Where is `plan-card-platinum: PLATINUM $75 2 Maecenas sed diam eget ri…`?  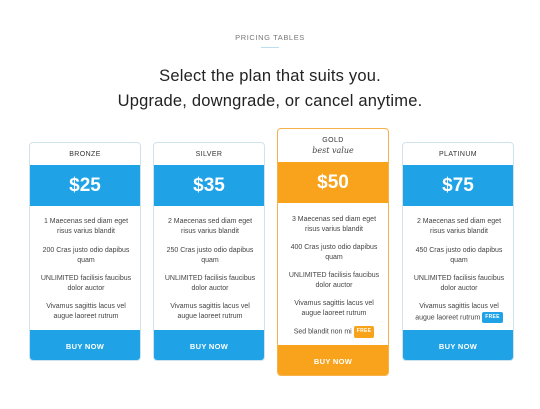
plan-card-platinum: PLATINUM $75 2 Maecenas sed diam eget ri… is located at coordinates (458, 251).